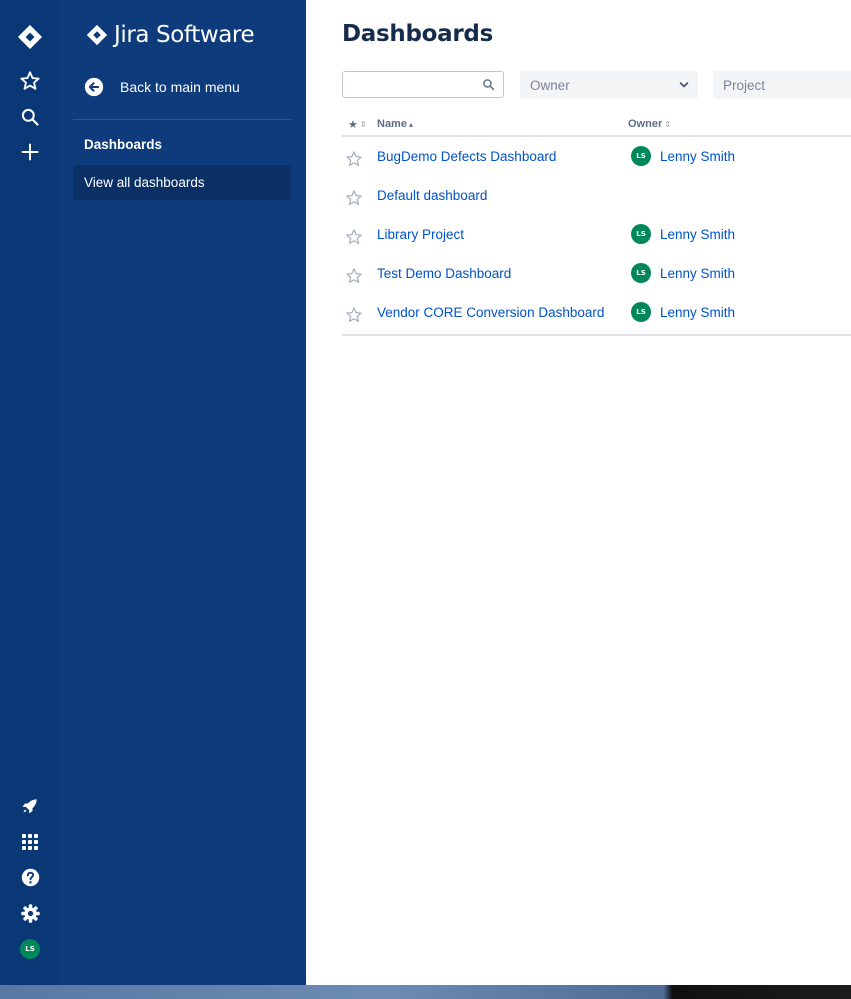  What do you see at coordinates (490, 312) in the screenshot?
I see `dashboard-link: Vendor CORE Conversion Dashboard` at bounding box center [490, 312].